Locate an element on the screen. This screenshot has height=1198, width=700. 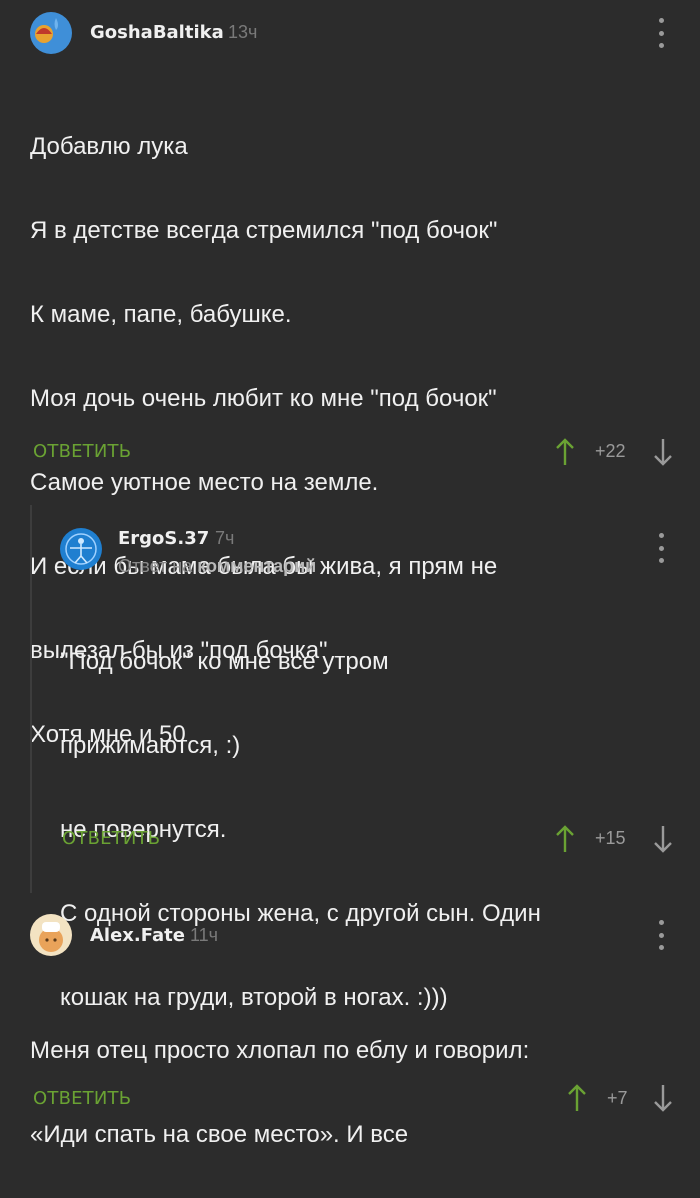
comment-score: +15 is located at coordinates (610, 838).